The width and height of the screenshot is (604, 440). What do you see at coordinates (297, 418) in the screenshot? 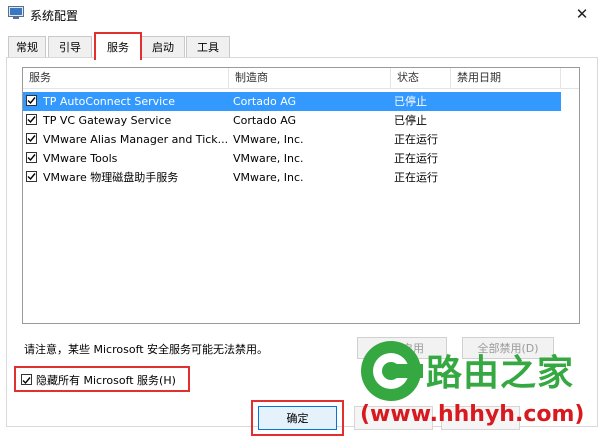
I see `ok-button: 确定` at bounding box center [297, 418].